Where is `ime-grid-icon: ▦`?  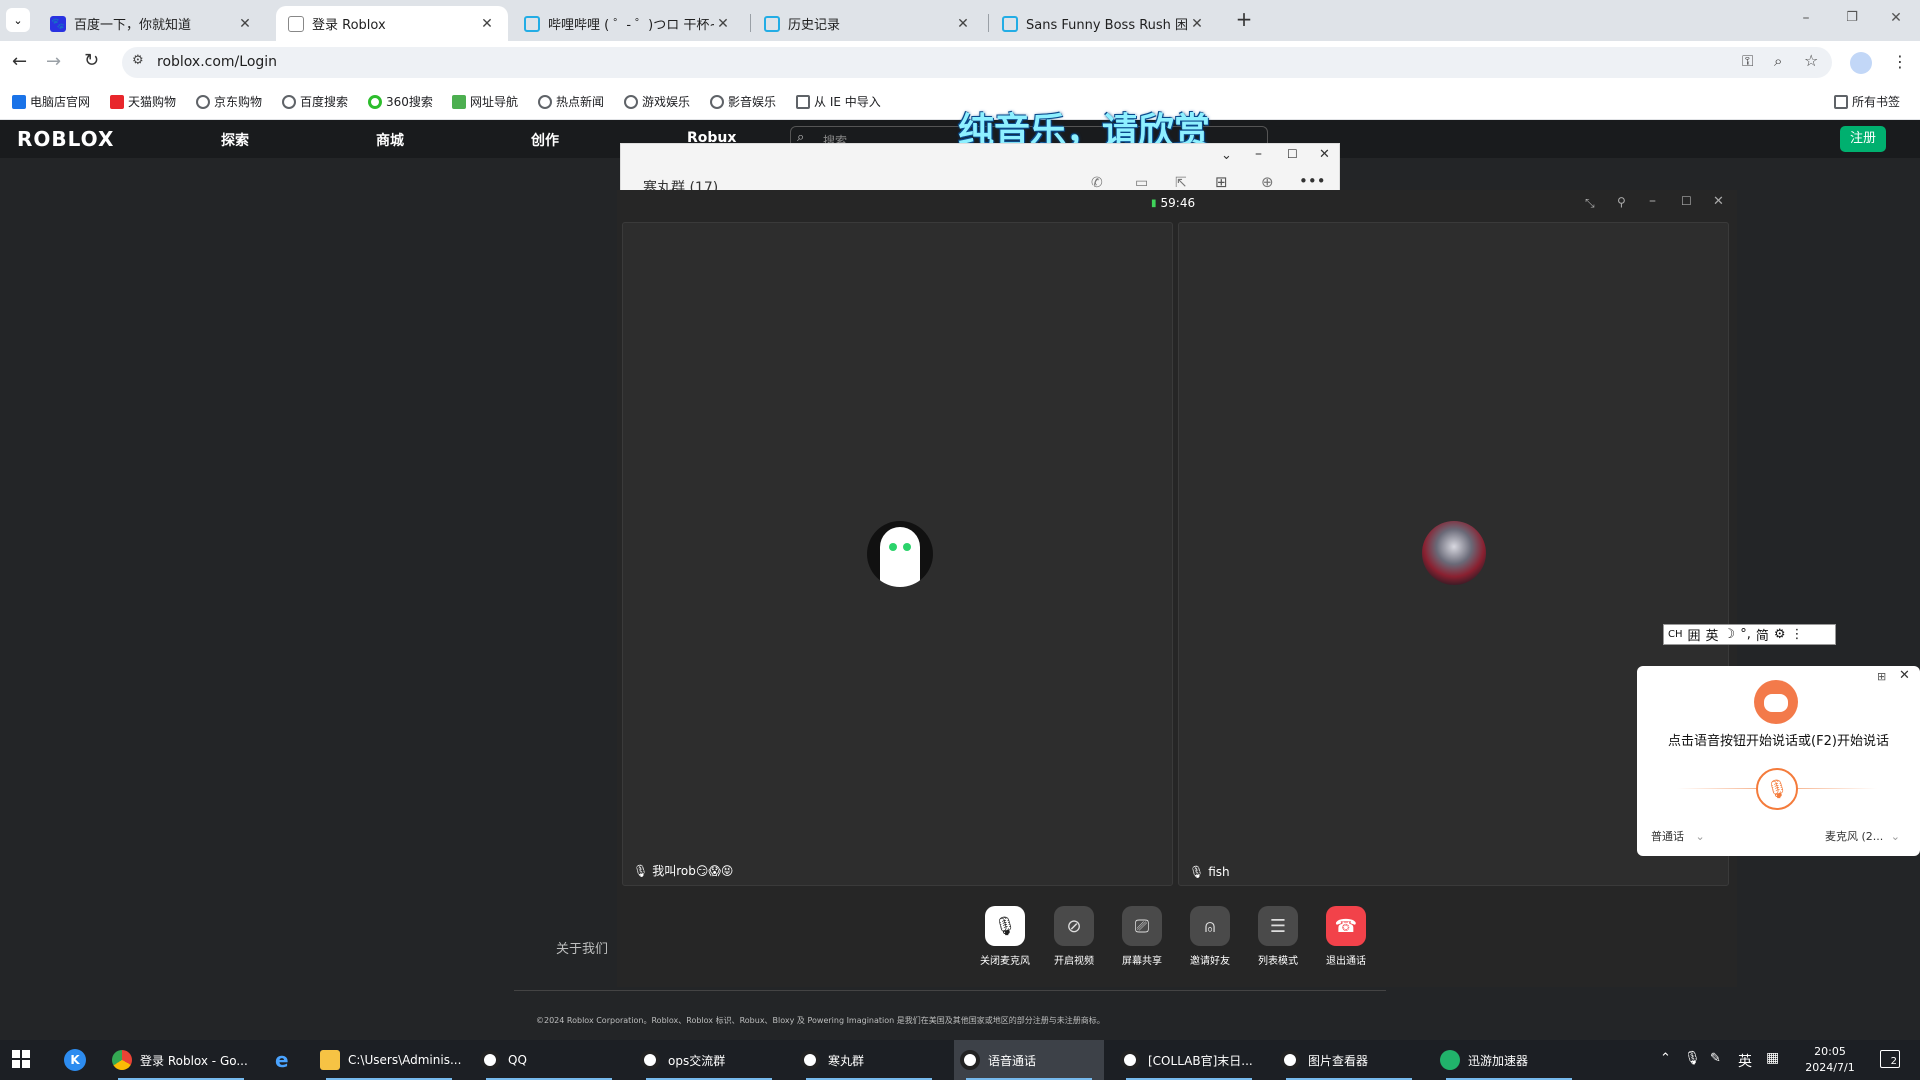
ime-grid-icon: ▦ is located at coordinates (1772, 1058).